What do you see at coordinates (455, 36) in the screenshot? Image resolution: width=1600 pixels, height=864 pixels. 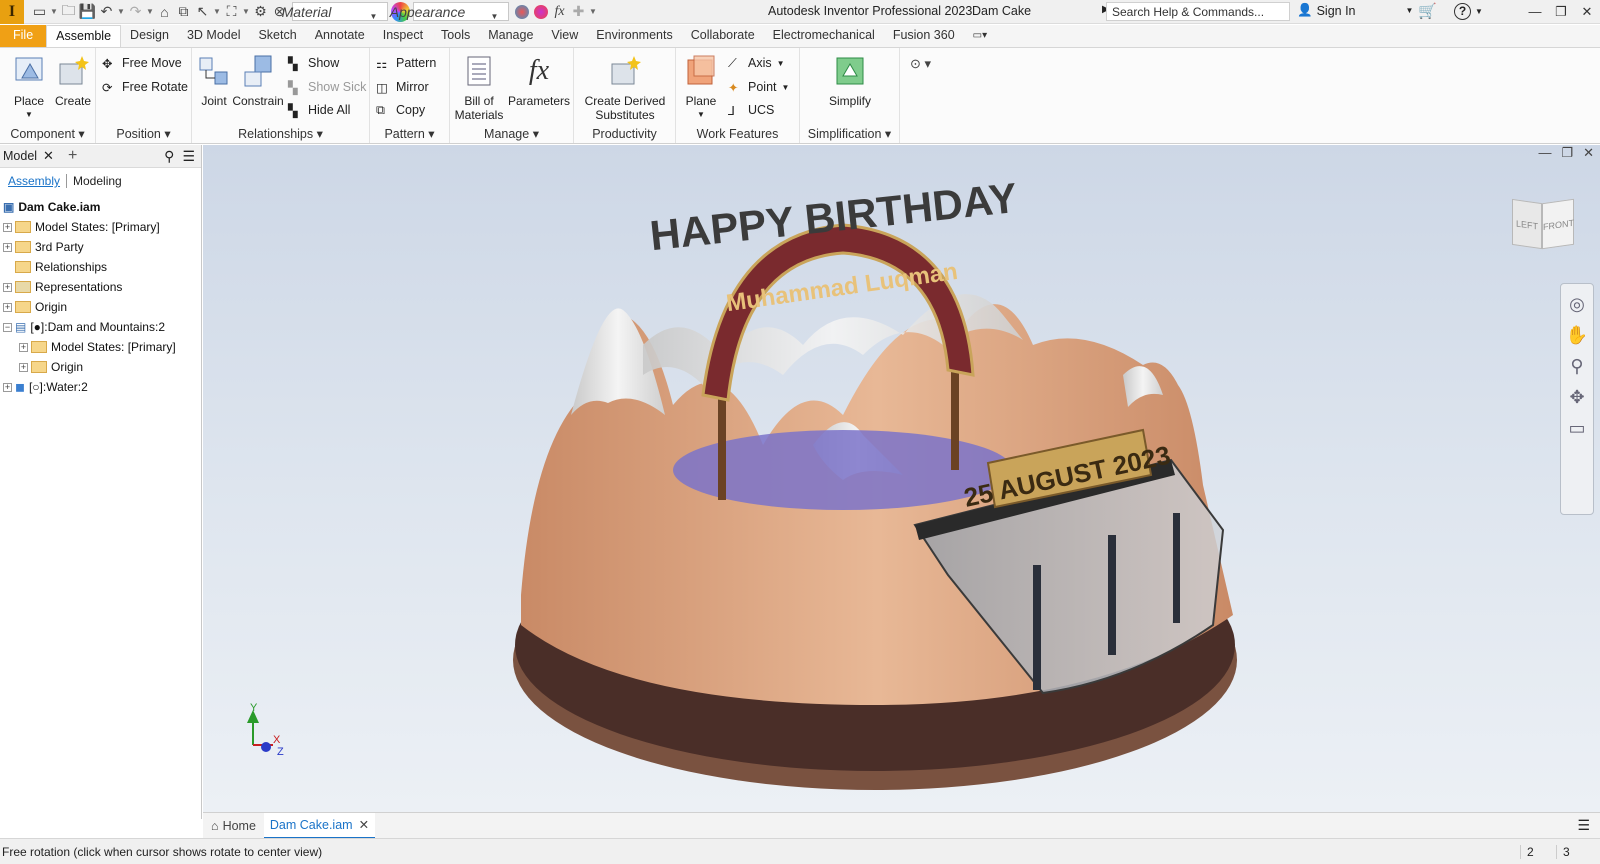 I see `tab-tools: Tools` at bounding box center [455, 36].